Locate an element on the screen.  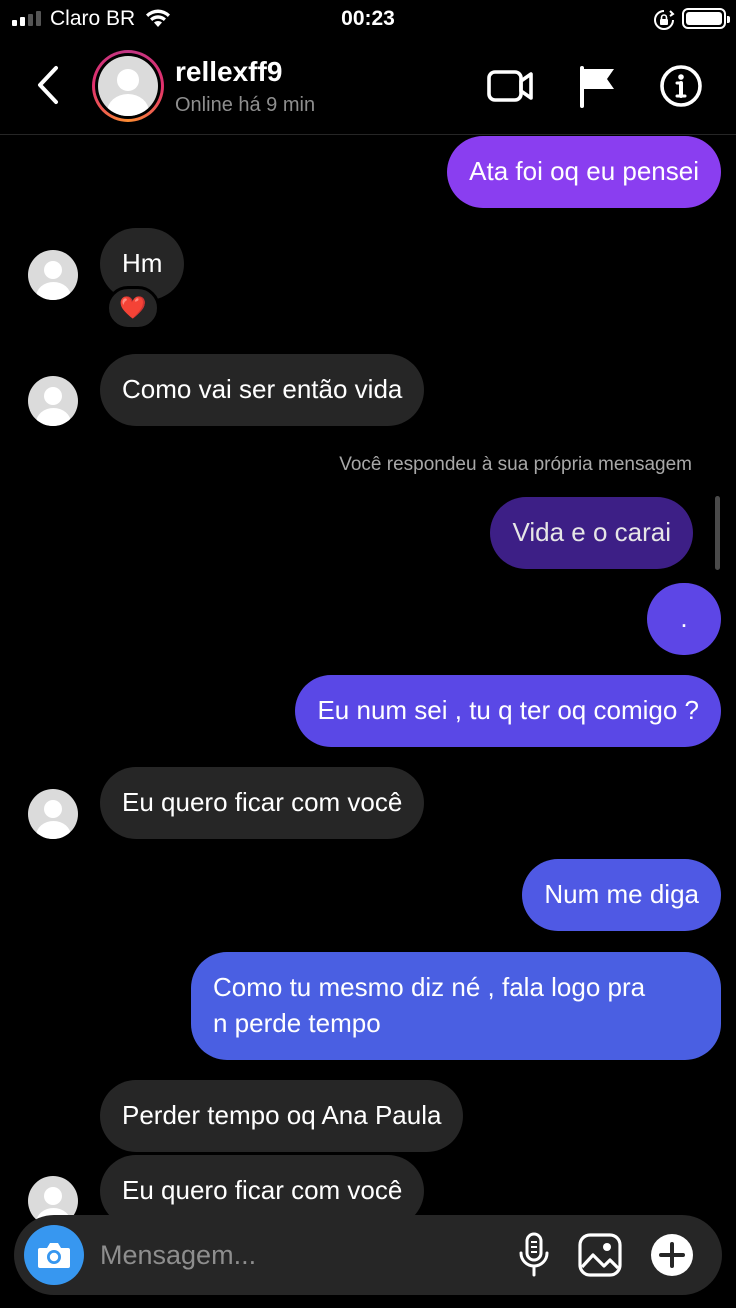
reaction-badge: ❤️ is located at coordinates (133, 308).